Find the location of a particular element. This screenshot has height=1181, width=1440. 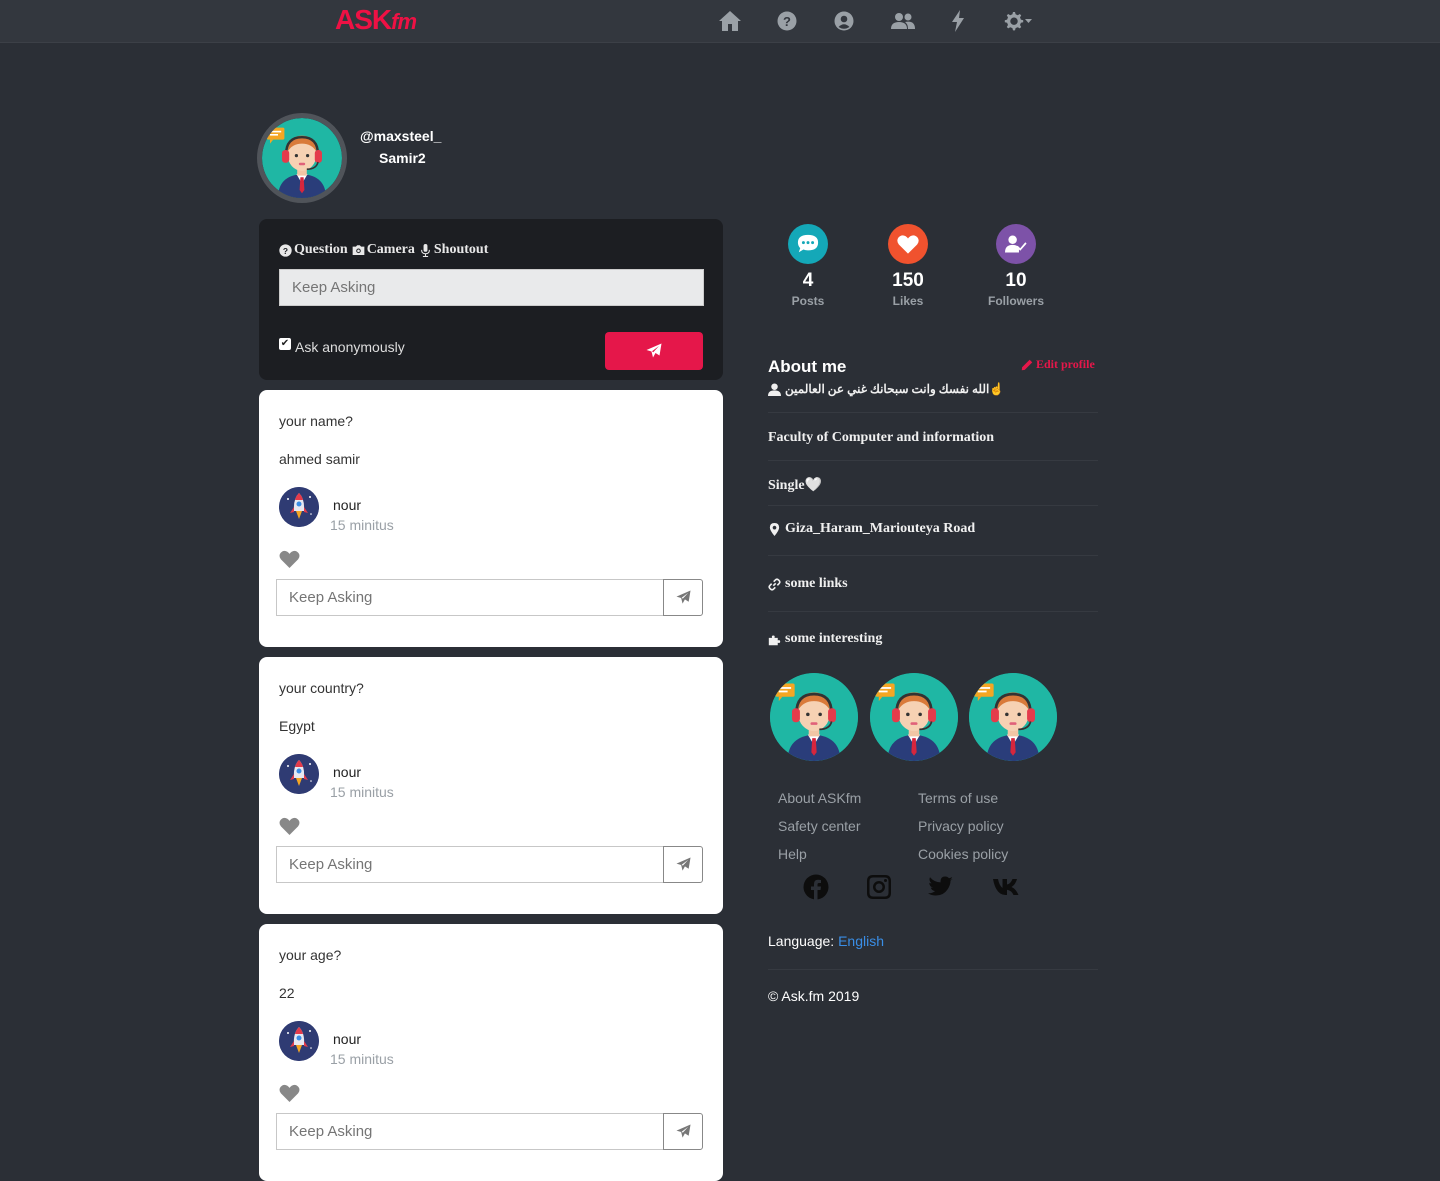

gear-dropdown-icon is located at coordinates (1018, 21).